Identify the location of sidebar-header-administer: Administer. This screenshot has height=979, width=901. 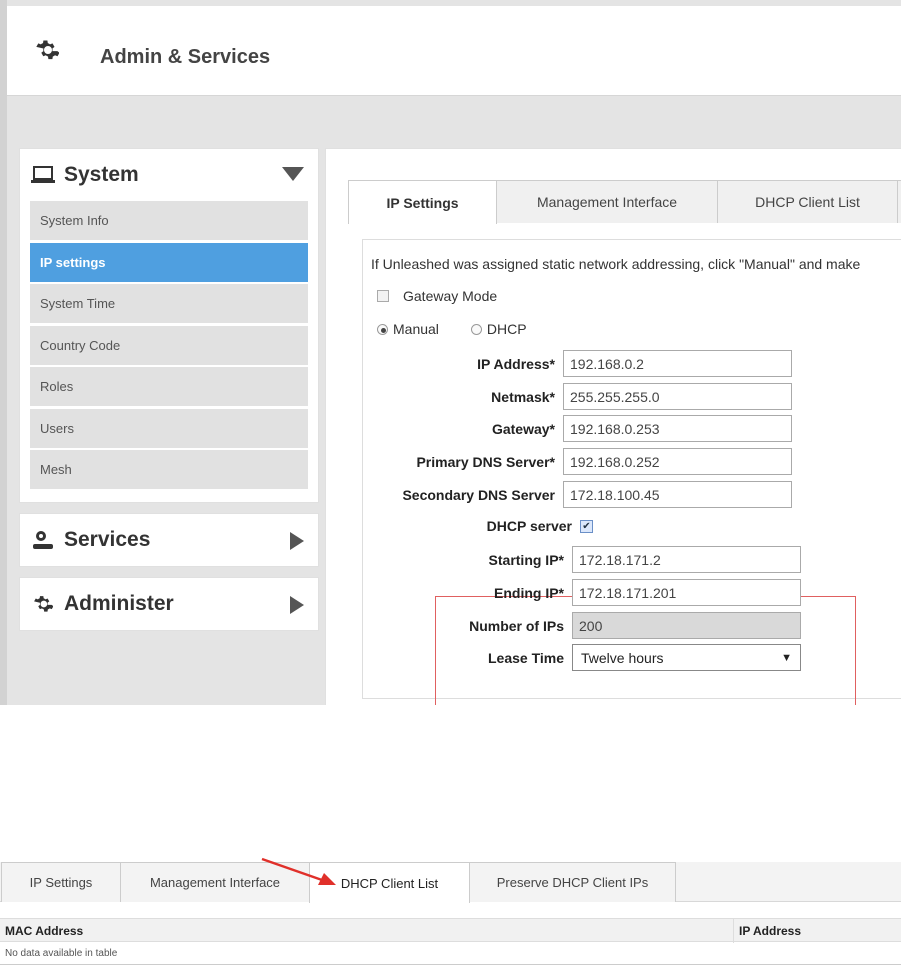
(169, 604).